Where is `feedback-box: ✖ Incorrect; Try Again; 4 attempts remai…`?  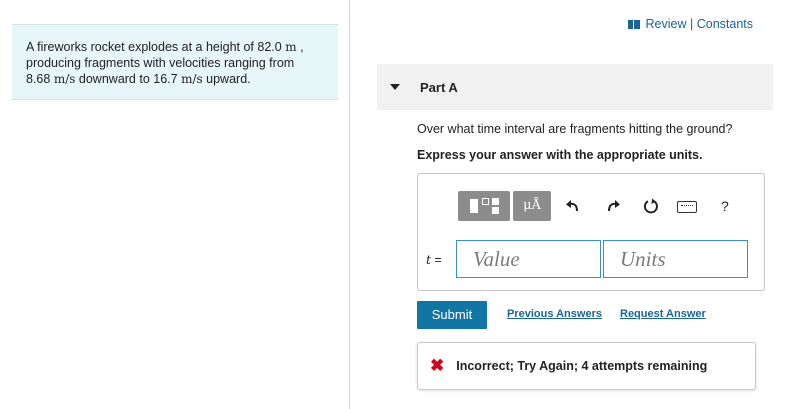 feedback-box: ✖ Incorrect; Try Again; 4 attempts remai… is located at coordinates (586, 366).